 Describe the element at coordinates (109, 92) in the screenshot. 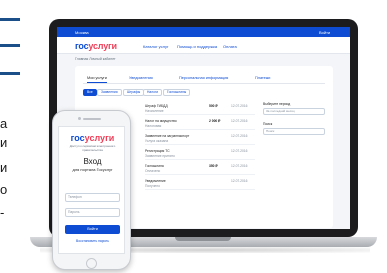

I see `chip-applications: Заявления` at that location.